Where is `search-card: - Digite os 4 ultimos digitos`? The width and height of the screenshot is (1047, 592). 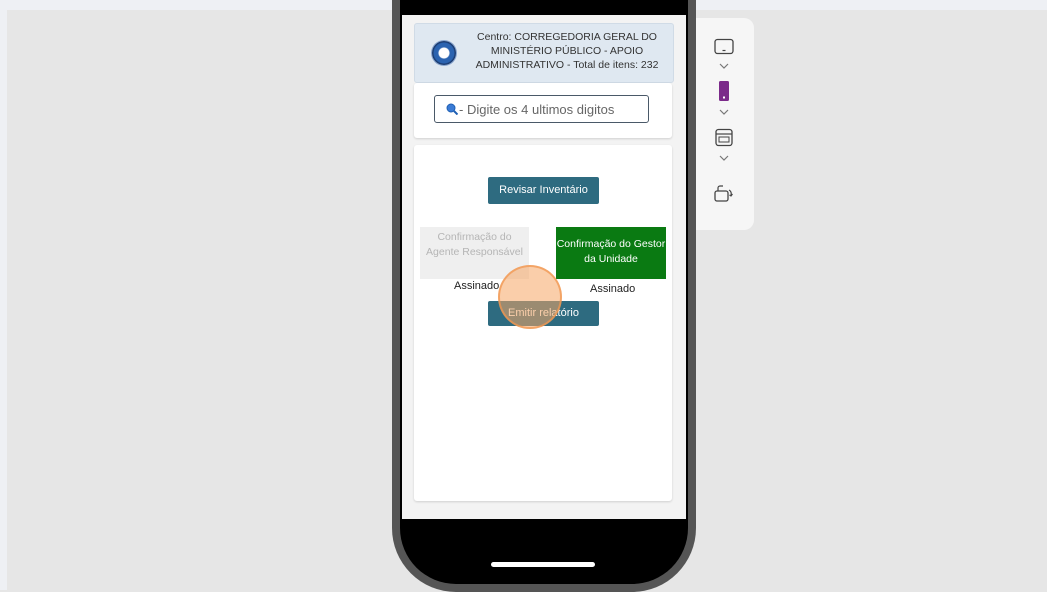
search-card: - Digite os 4 ultimos digitos is located at coordinates (543, 110).